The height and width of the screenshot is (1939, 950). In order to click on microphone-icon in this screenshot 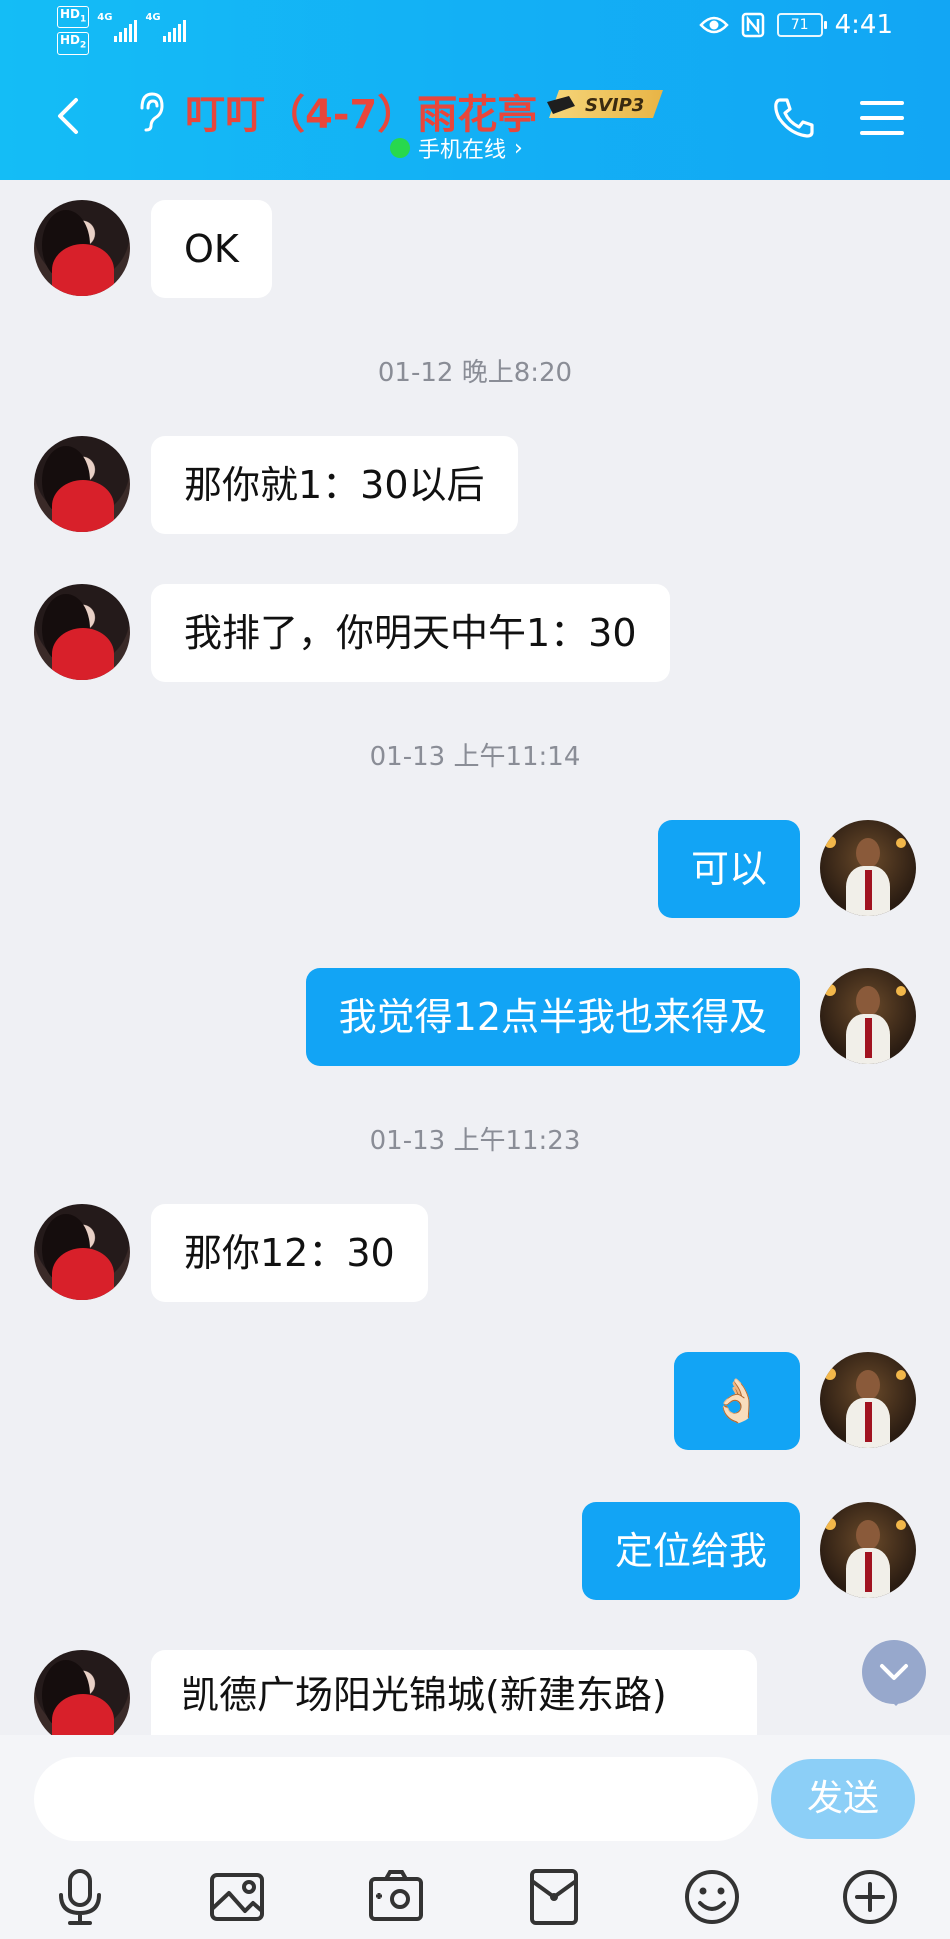, I will do `click(80, 1897)`.